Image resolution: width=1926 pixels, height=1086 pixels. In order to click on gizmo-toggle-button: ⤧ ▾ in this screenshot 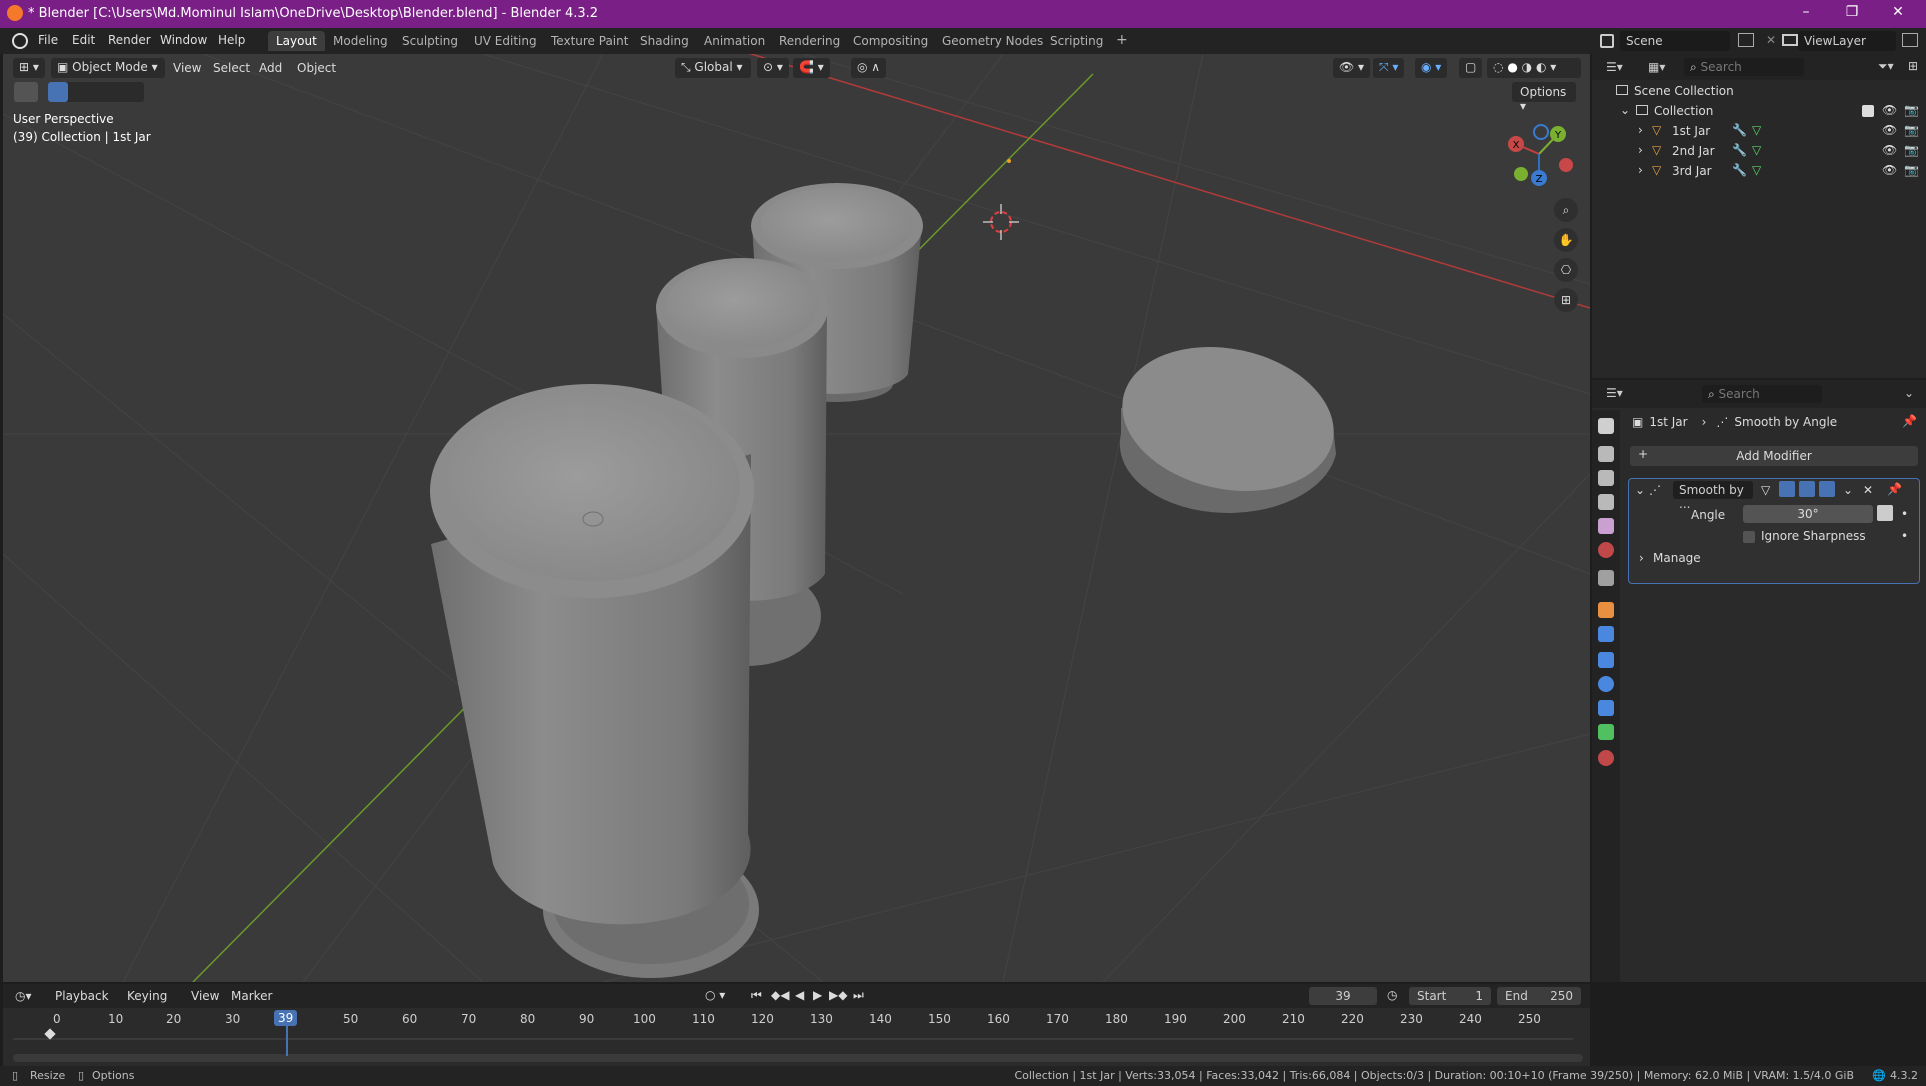, I will do `click(1389, 68)`.